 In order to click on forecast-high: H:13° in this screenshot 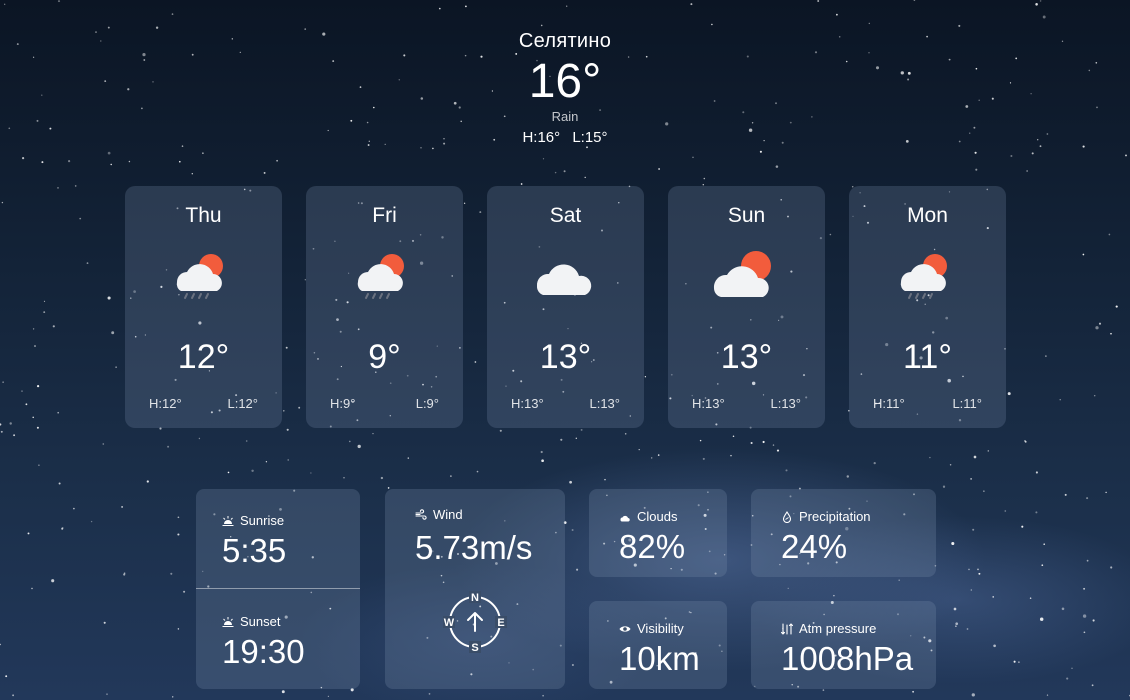, I will do `click(708, 403)`.